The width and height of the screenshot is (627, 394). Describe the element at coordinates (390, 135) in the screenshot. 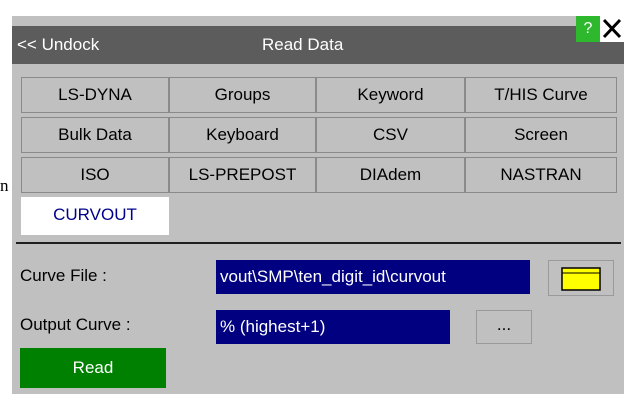

I see `tab-csv: CSV` at that location.